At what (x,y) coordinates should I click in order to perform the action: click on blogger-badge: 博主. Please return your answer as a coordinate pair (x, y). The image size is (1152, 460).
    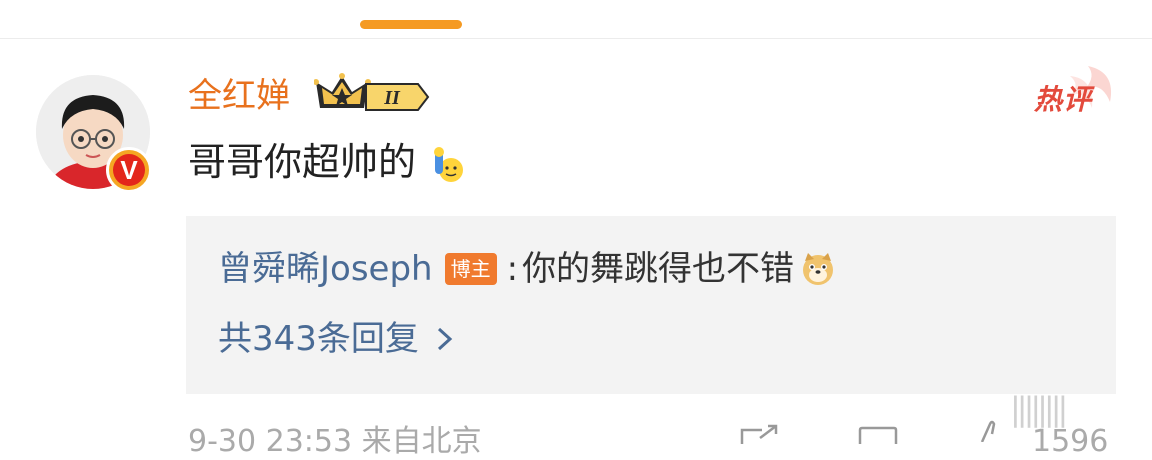
    Looking at the image, I should click on (470, 269).